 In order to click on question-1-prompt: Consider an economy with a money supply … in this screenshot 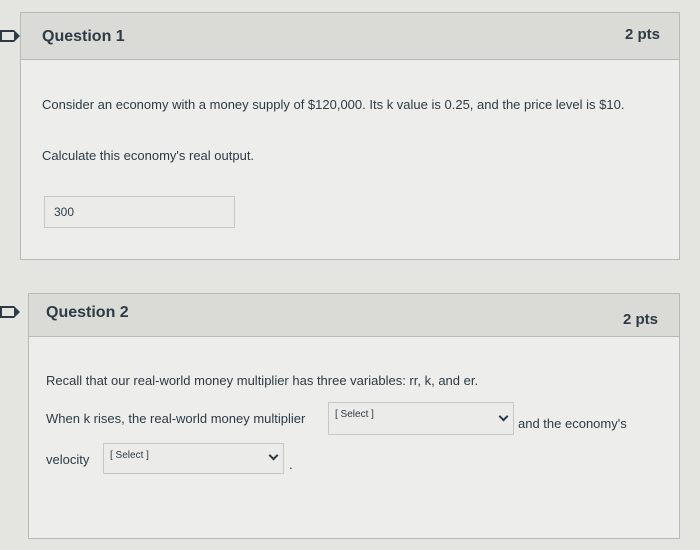, I will do `click(333, 104)`.